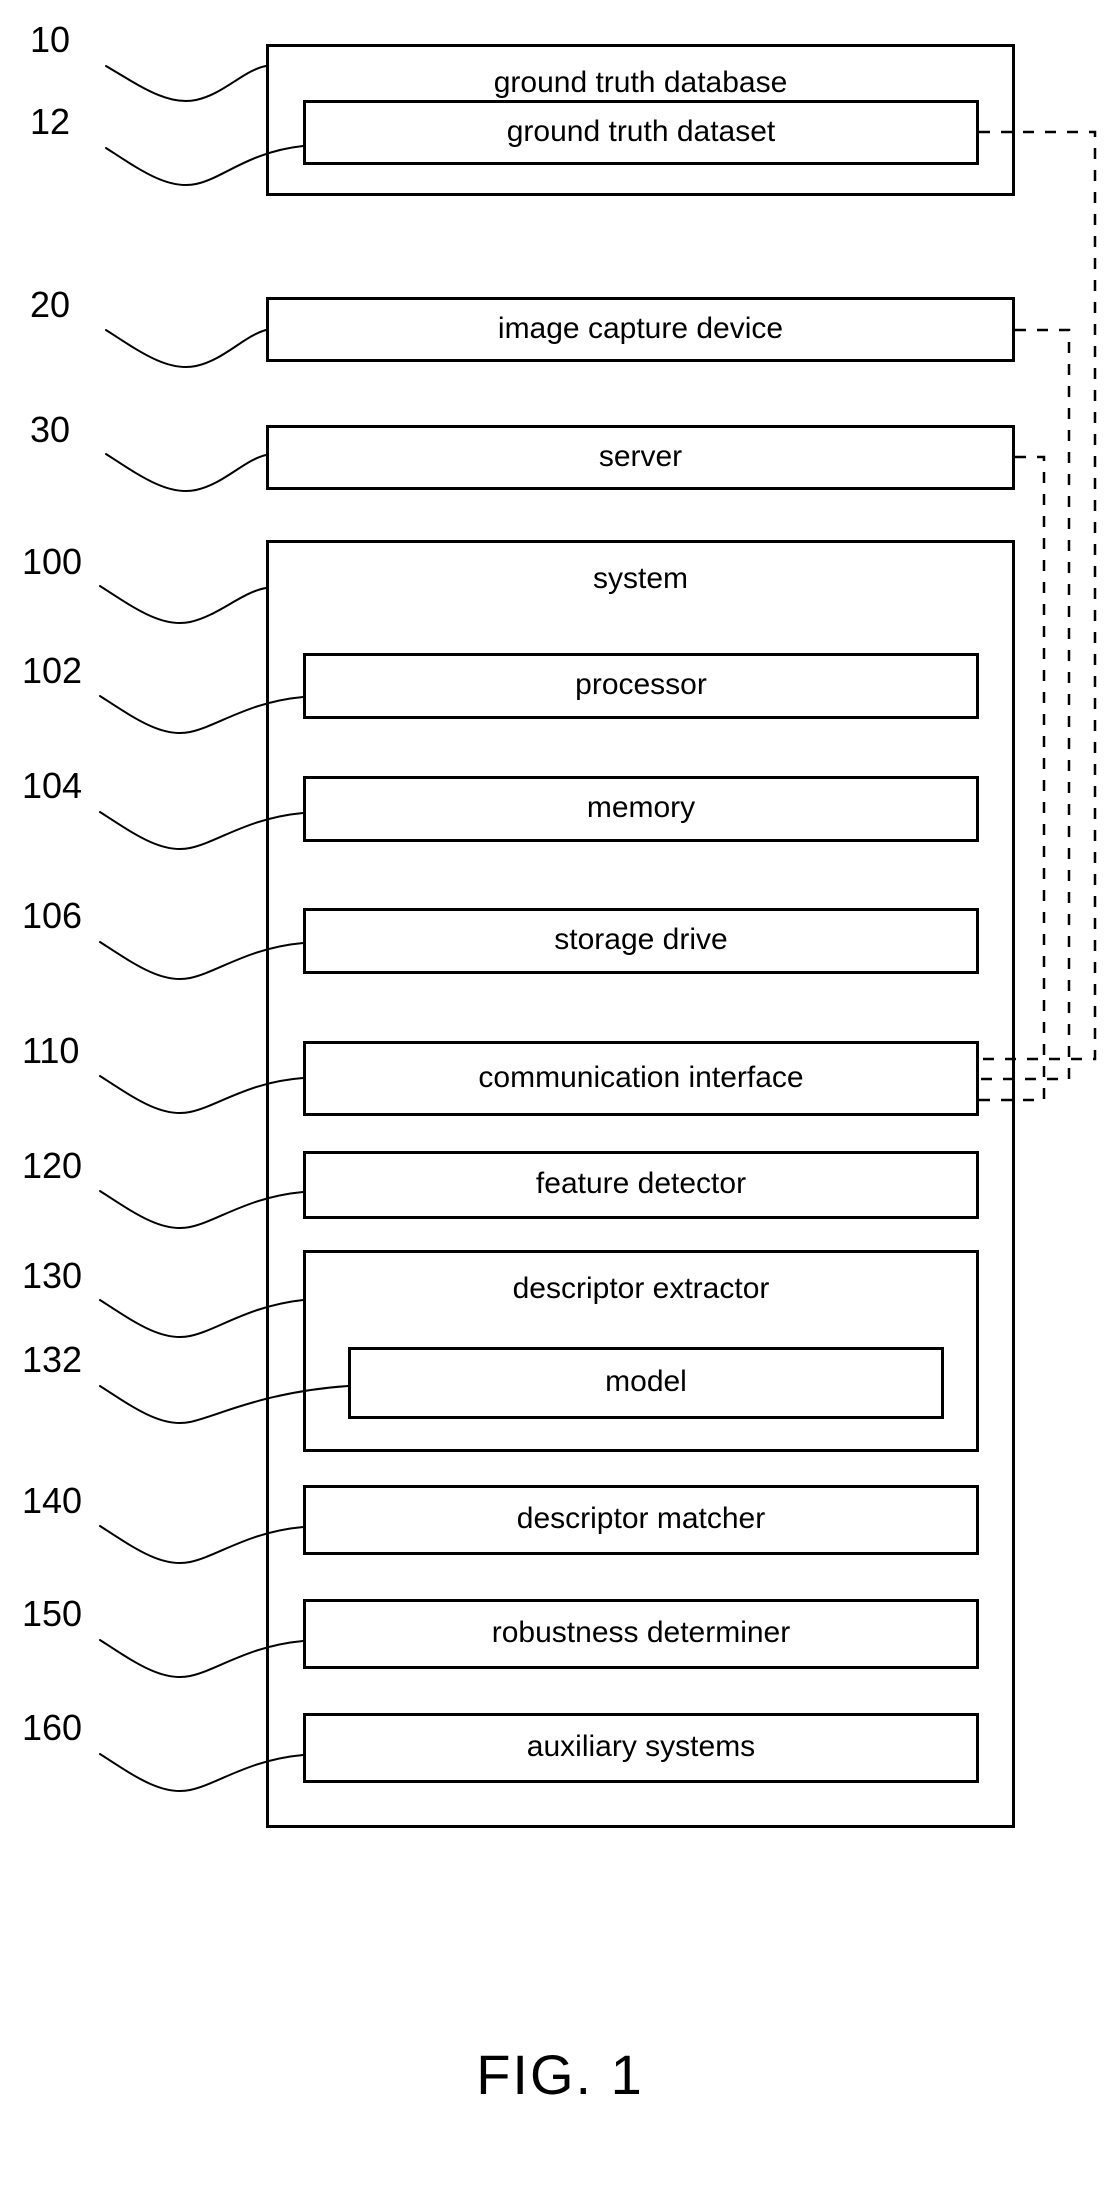 The image size is (1120, 2202). What do you see at coordinates (641, 1746) in the screenshot?
I see `block-label-auxiliary-systems: auxiliary systems` at bounding box center [641, 1746].